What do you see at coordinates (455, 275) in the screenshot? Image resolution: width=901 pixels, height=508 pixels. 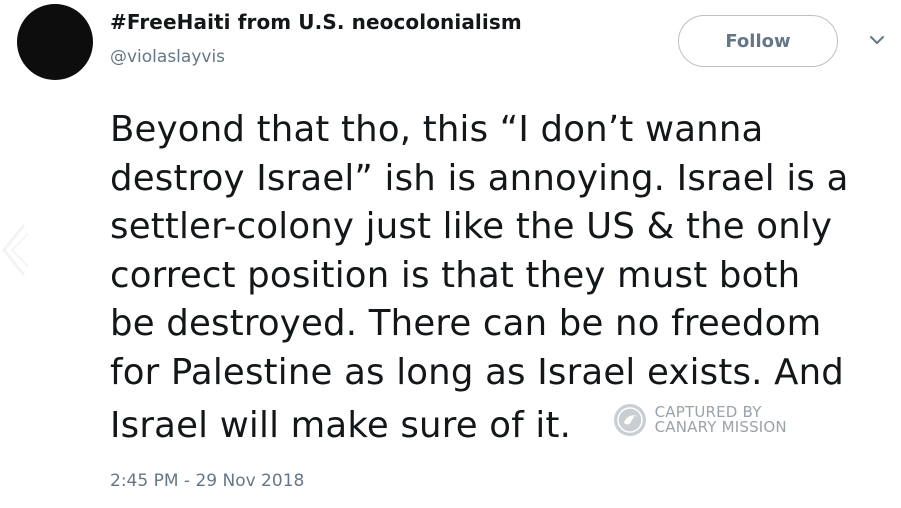 I see `tweet-line: correct position is that they must both` at bounding box center [455, 275].